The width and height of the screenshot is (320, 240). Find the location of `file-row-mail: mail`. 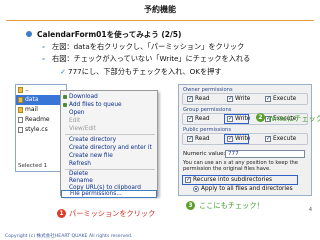

file-row-mail: mail is located at coordinates (41, 110).